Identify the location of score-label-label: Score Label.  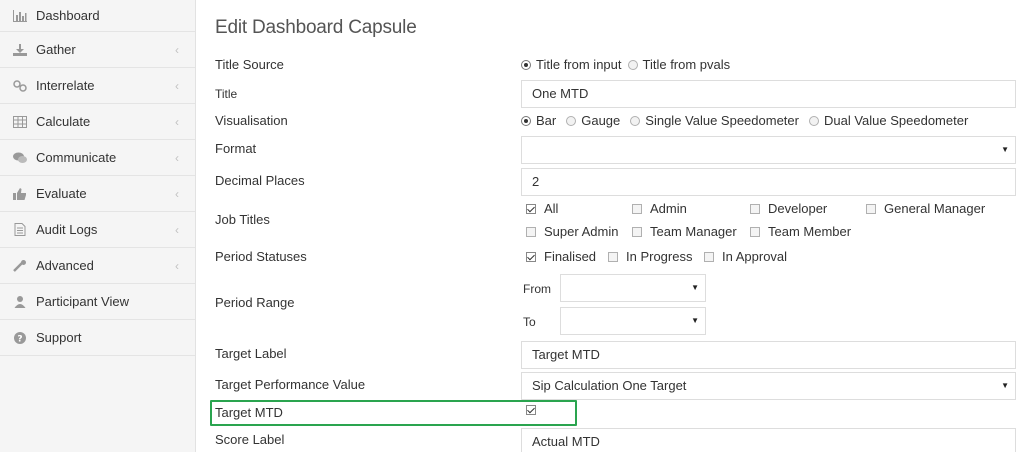
(250, 439).